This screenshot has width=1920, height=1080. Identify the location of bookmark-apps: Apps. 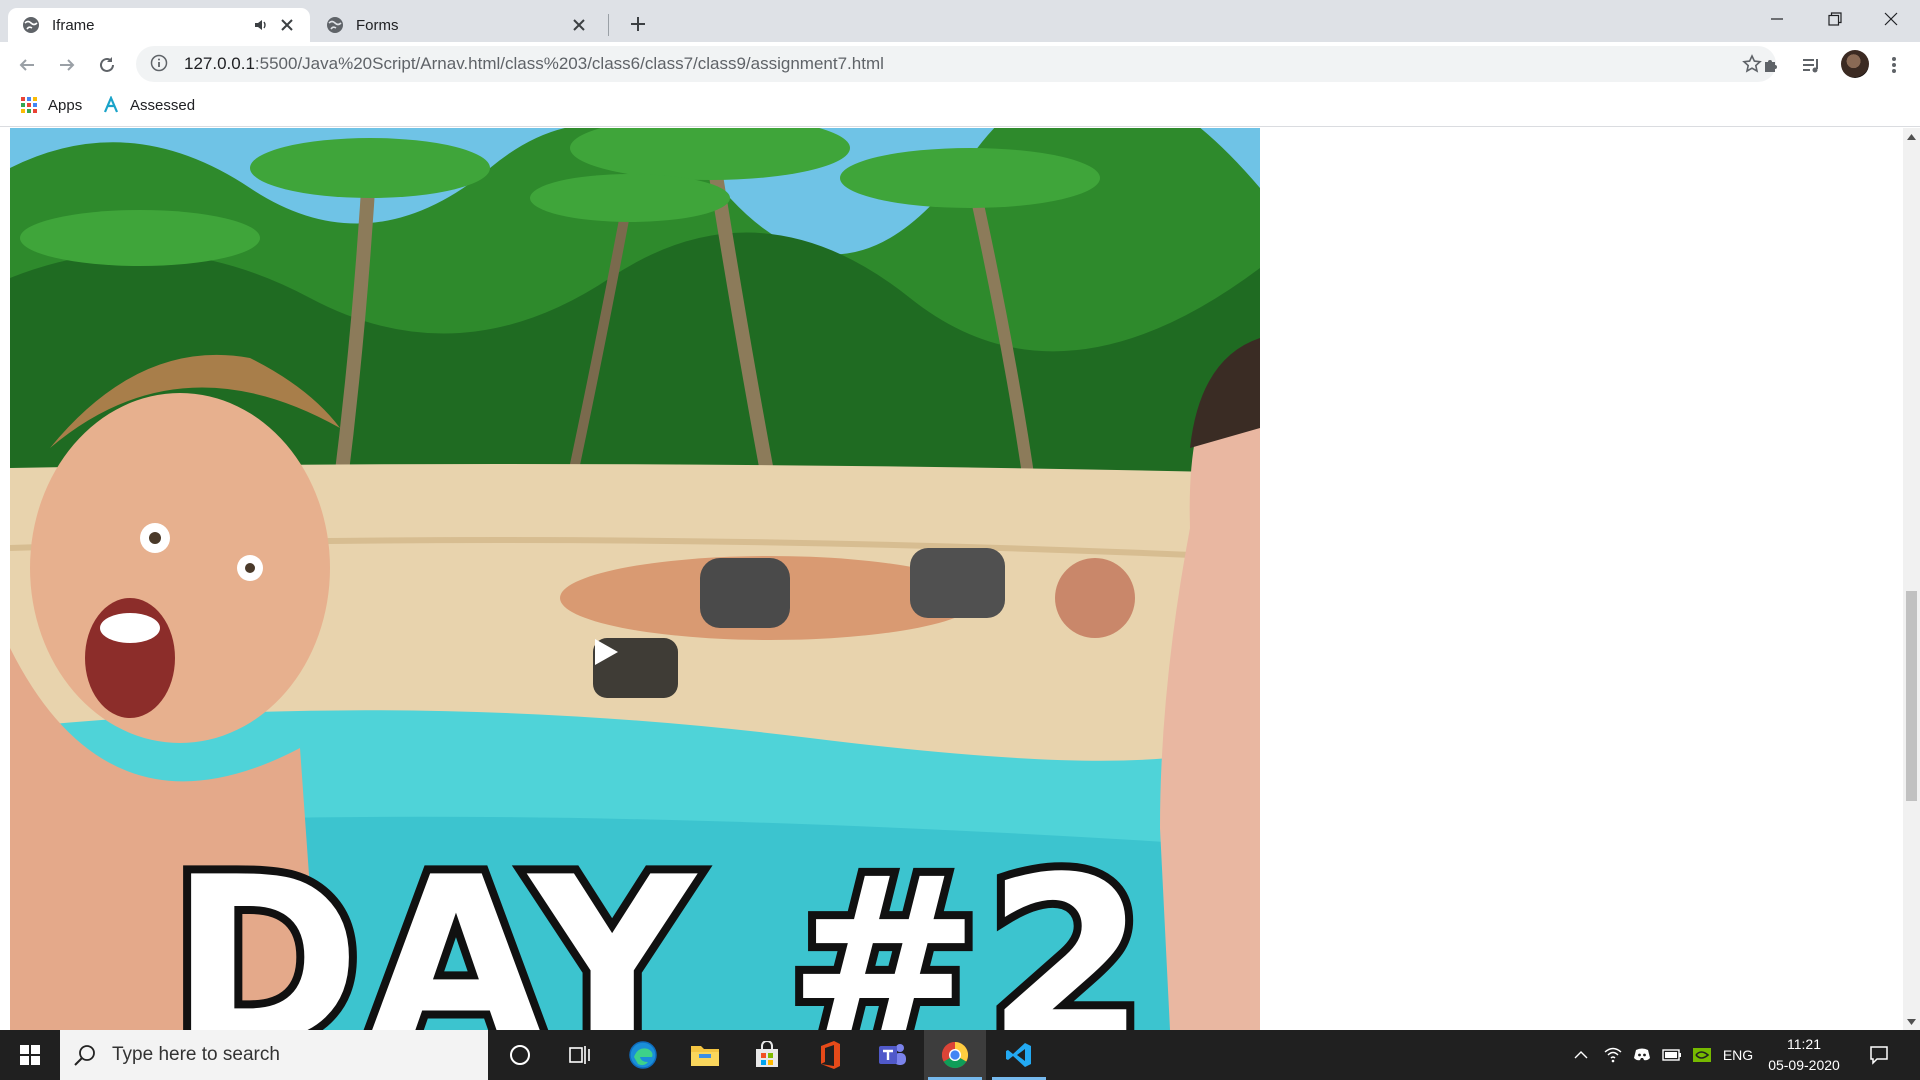
(51, 105).